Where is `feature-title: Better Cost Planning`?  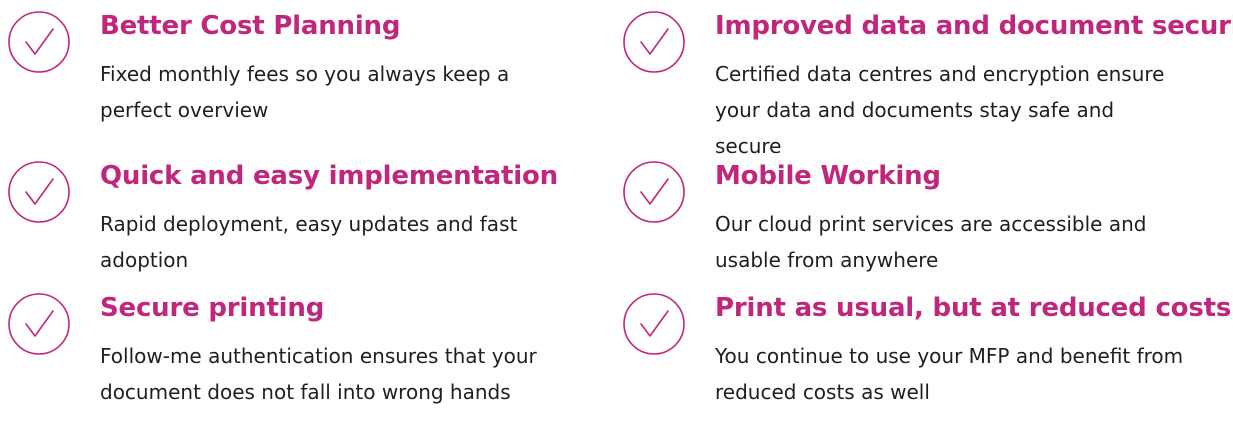
feature-title: Better Cost Planning is located at coordinates (250, 26).